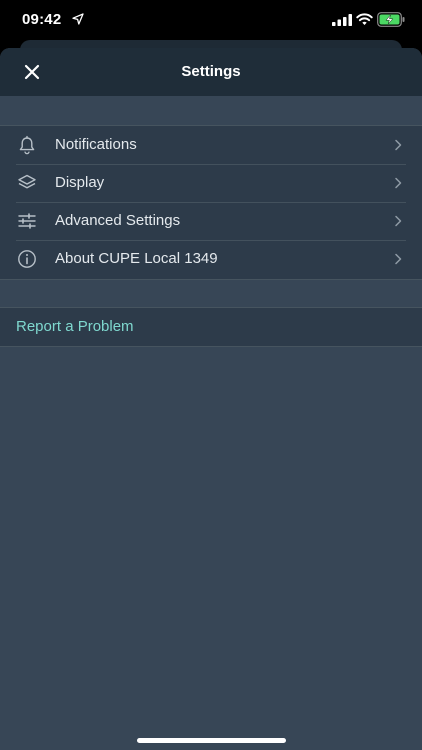 Image resolution: width=422 pixels, height=750 pixels. I want to click on status-time: 09:42, so click(42, 19).